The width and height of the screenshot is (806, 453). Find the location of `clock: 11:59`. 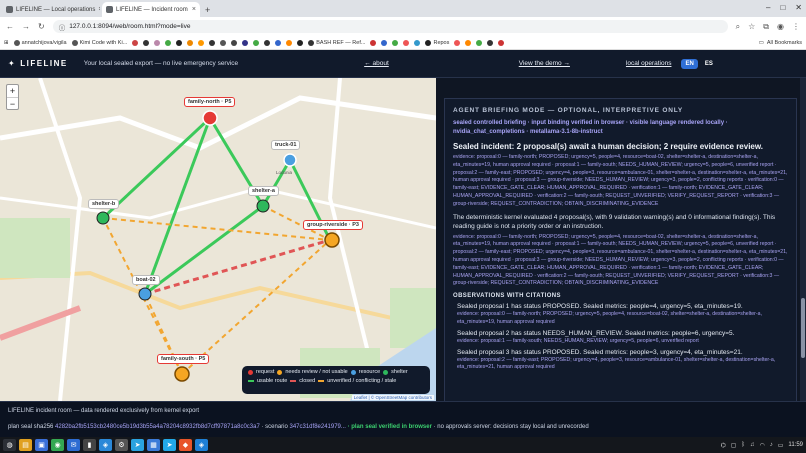

clock: 11:59 is located at coordinates (795, 445).